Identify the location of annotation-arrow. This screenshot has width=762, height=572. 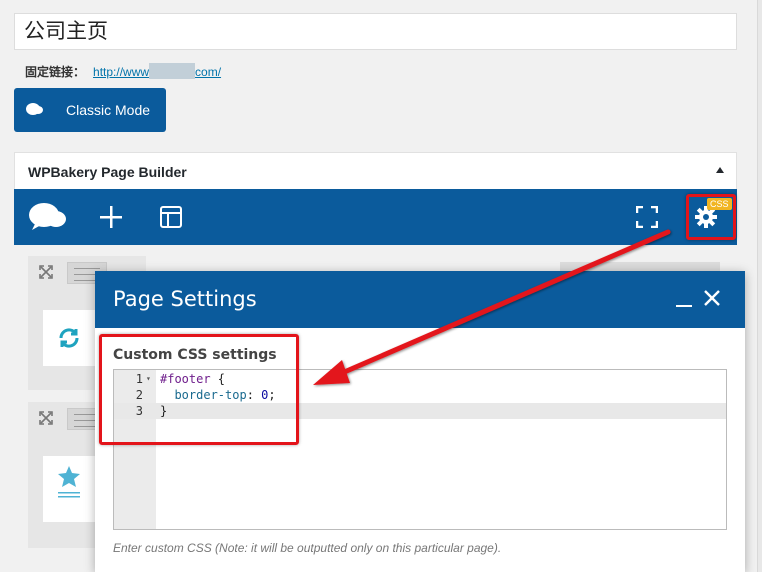
(492, 307).